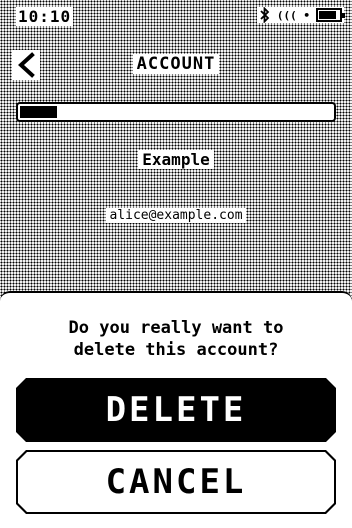 The height and width of the screenshot is (528, 352). I want to click on progress-fill, so click(38, 112).